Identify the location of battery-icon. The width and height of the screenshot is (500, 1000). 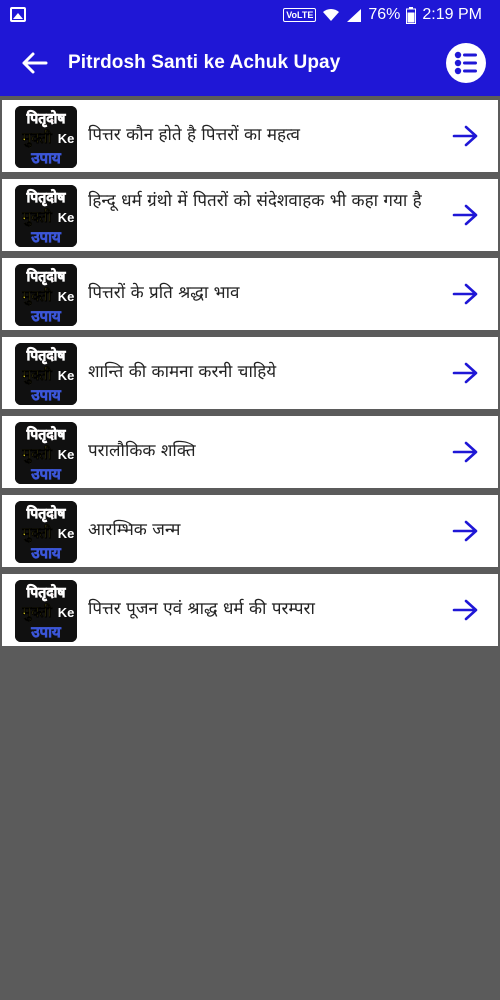
(411, 15).